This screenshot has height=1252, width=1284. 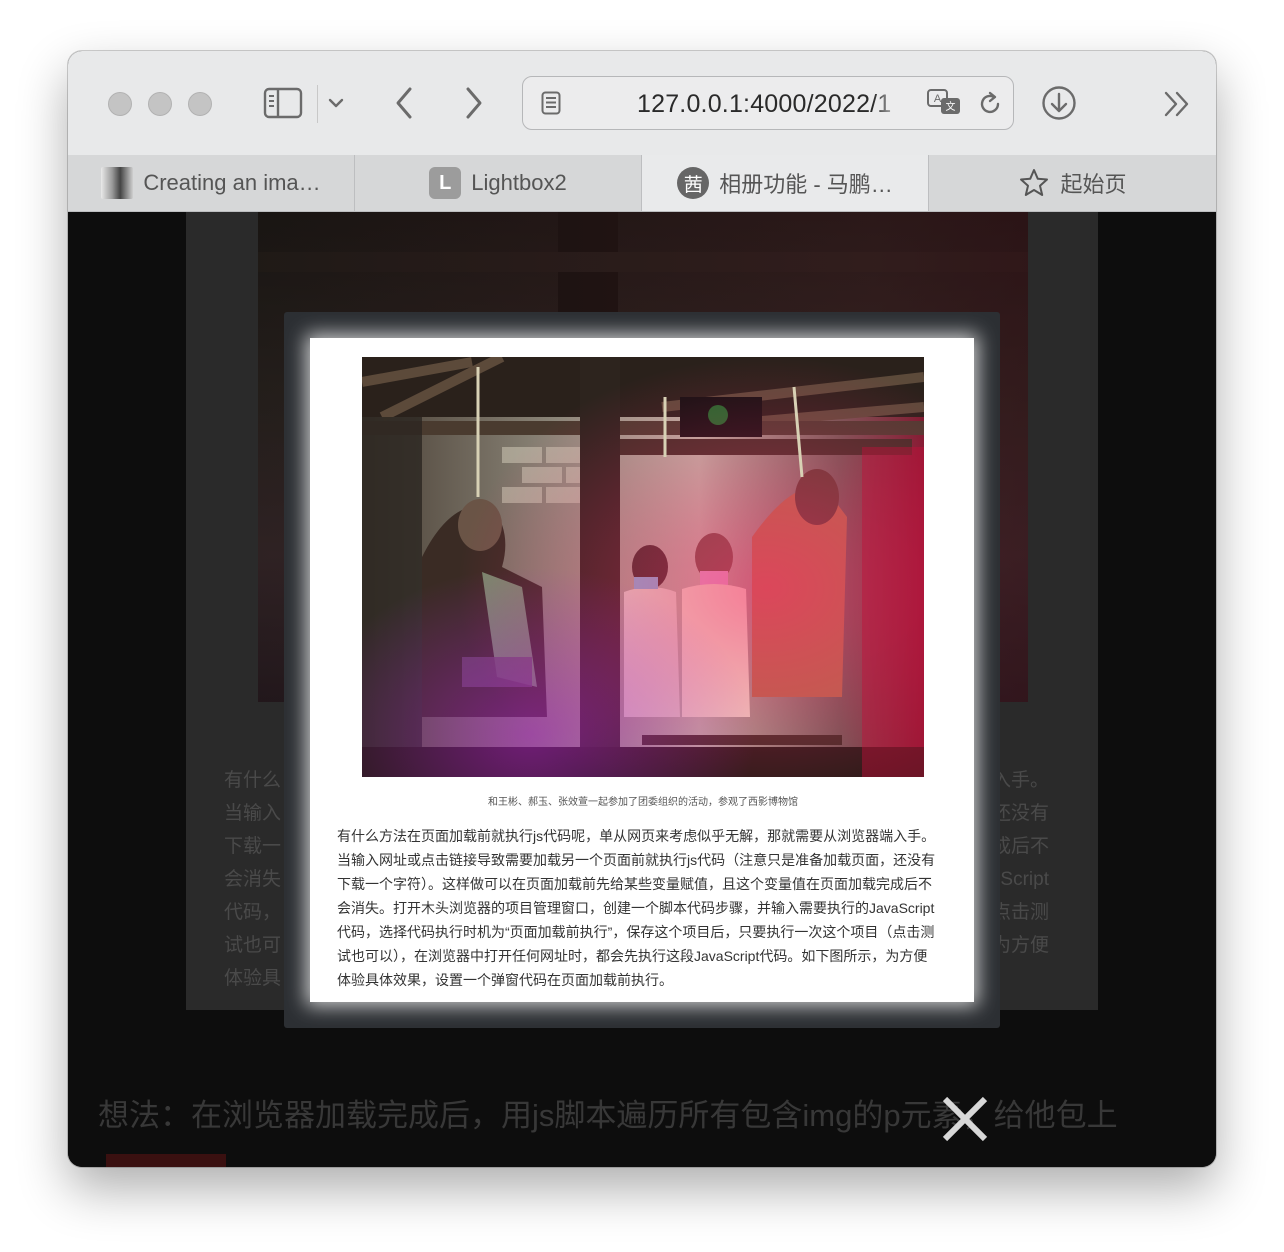 What do you see at coordinates (166, 1160) in the screenshot?
I see `background-decoration` at bounding box center [166, 1160].